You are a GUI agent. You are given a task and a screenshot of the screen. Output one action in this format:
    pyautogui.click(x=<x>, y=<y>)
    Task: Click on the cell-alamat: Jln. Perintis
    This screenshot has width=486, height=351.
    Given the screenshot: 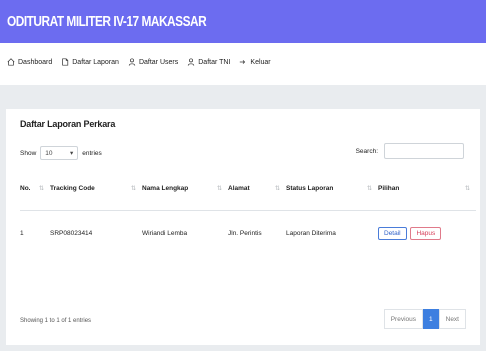 What is the action you would take?
    pyautogui.click(x=245, y=233)
    